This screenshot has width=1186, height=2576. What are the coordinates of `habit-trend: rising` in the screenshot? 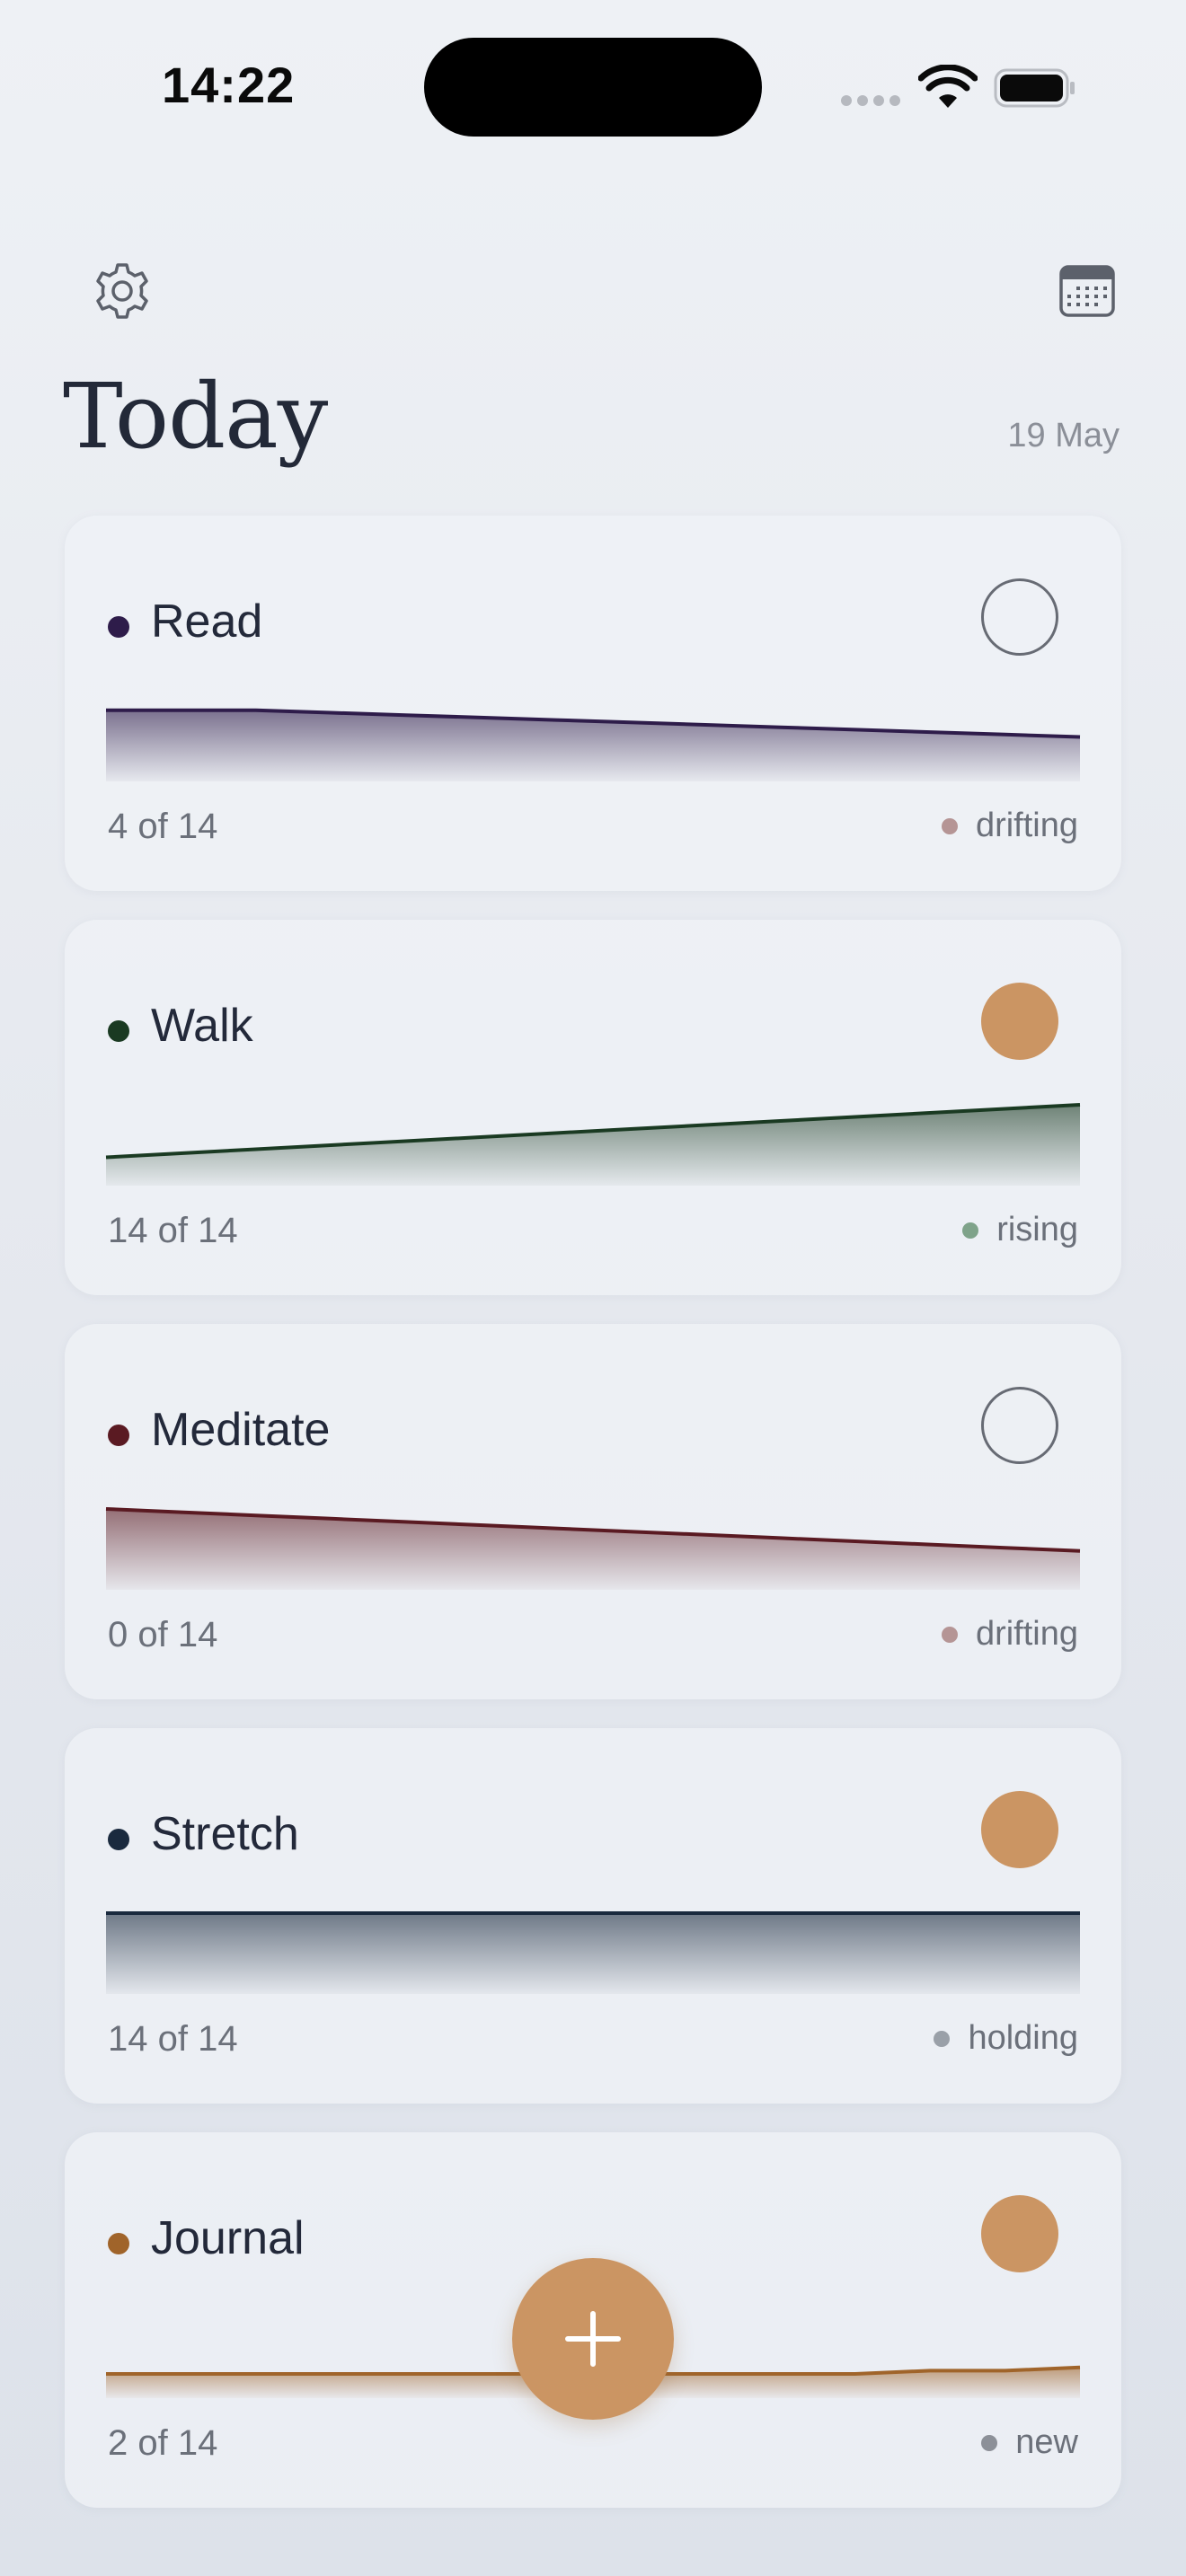 It's located at (1020, 1230).